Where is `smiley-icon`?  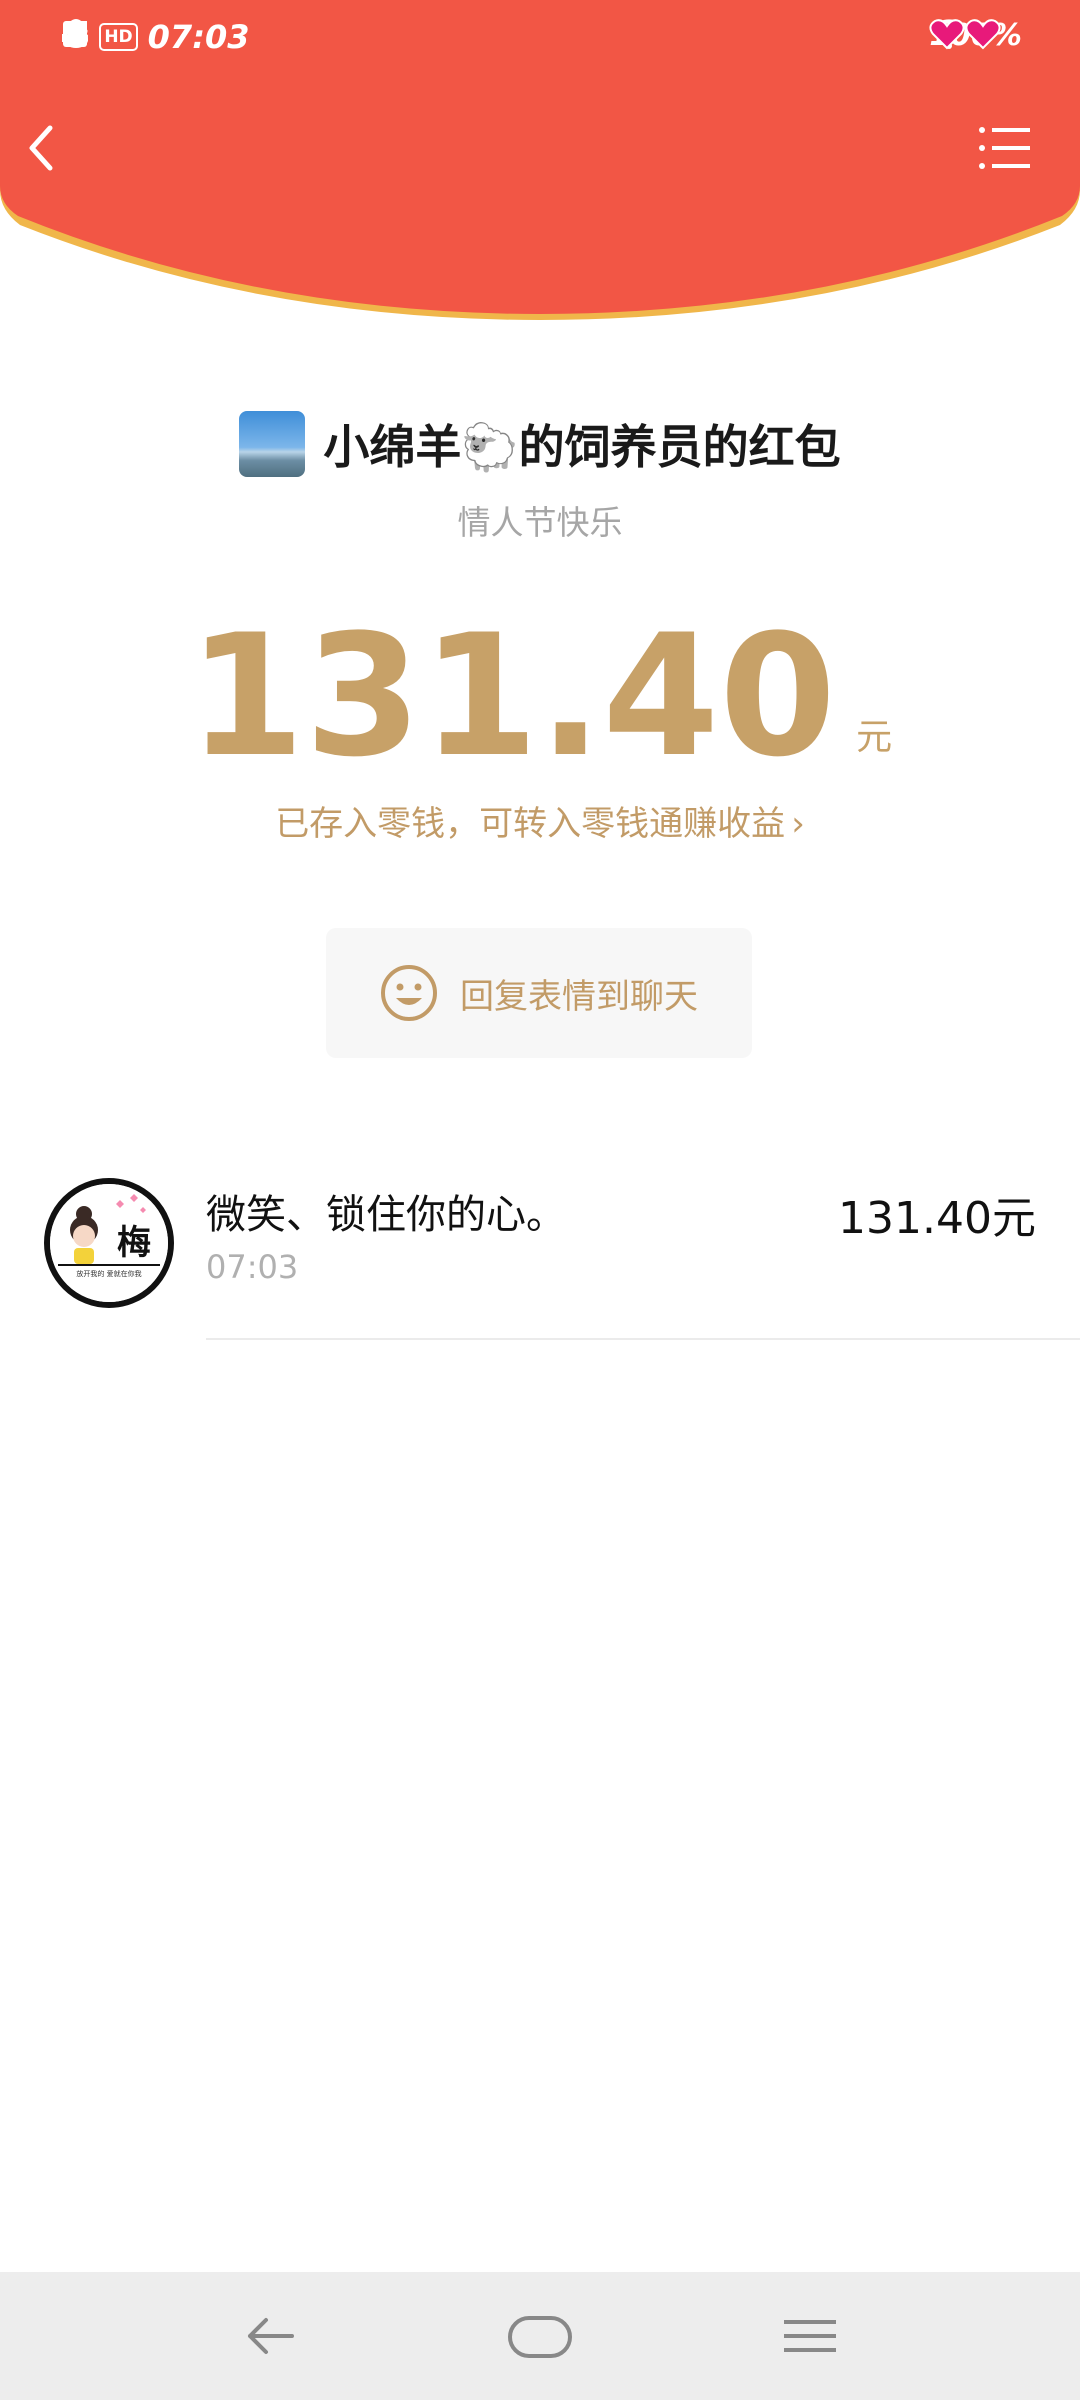 smiley-icon is located at coordinates (409, 993).